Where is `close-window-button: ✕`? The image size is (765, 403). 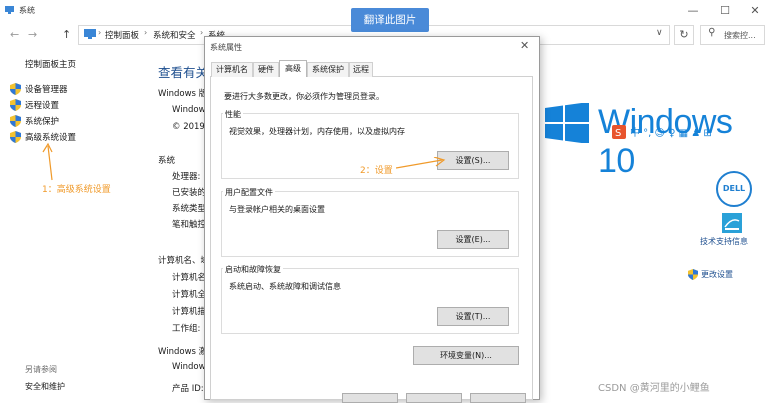 close-window-button: ✕ is located at coordinates (755, 10).